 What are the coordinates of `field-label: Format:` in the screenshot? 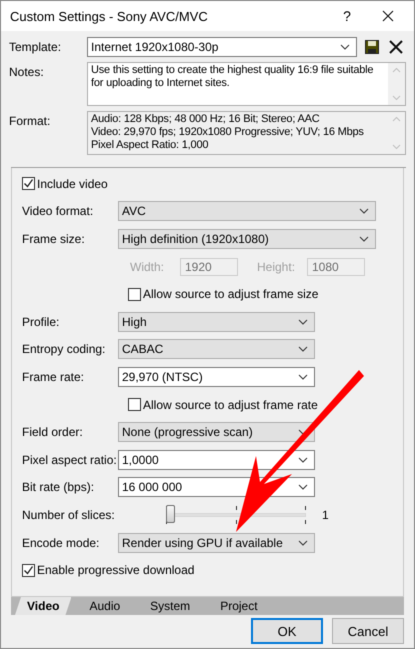 It's located at (30, 120).